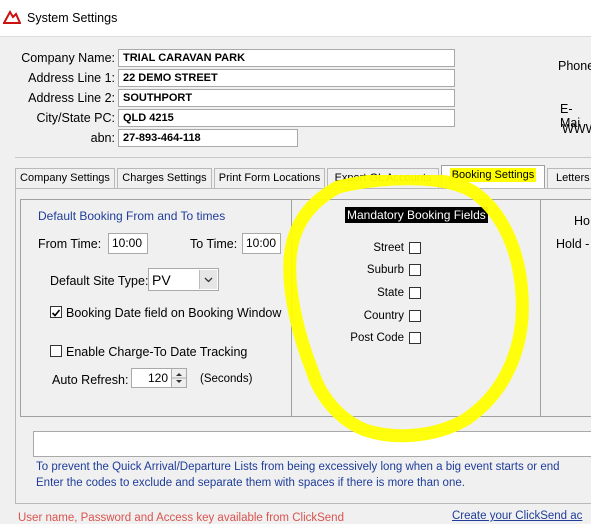 The width and height of the screenshot is (591, 524). What do you see at coordinates (286, 98) in the screenshot?
I see `address-line-2-field: SOUTHPORT` at bounding box center [286, 98].